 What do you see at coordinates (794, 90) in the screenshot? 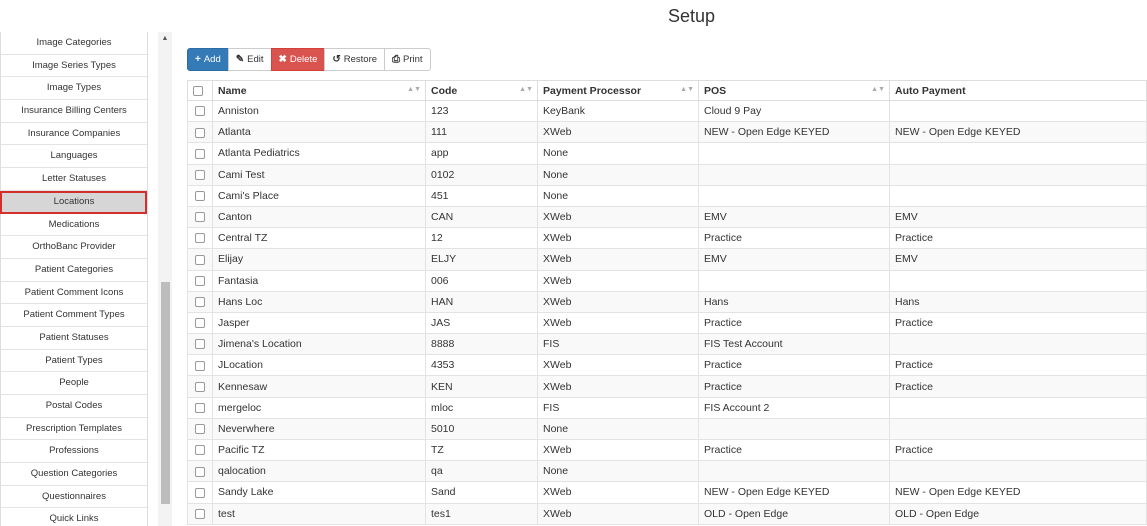
I see `column-header-pos: POS ▲▼` at bounding box center [794, 90].